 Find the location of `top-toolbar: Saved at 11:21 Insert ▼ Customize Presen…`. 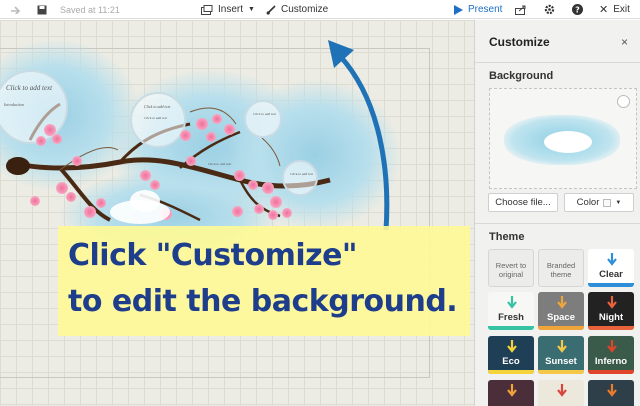

top-toolbar: Saved at 11:21 Insert ▼ Customize Presen… is located at coordinates (320, 9).